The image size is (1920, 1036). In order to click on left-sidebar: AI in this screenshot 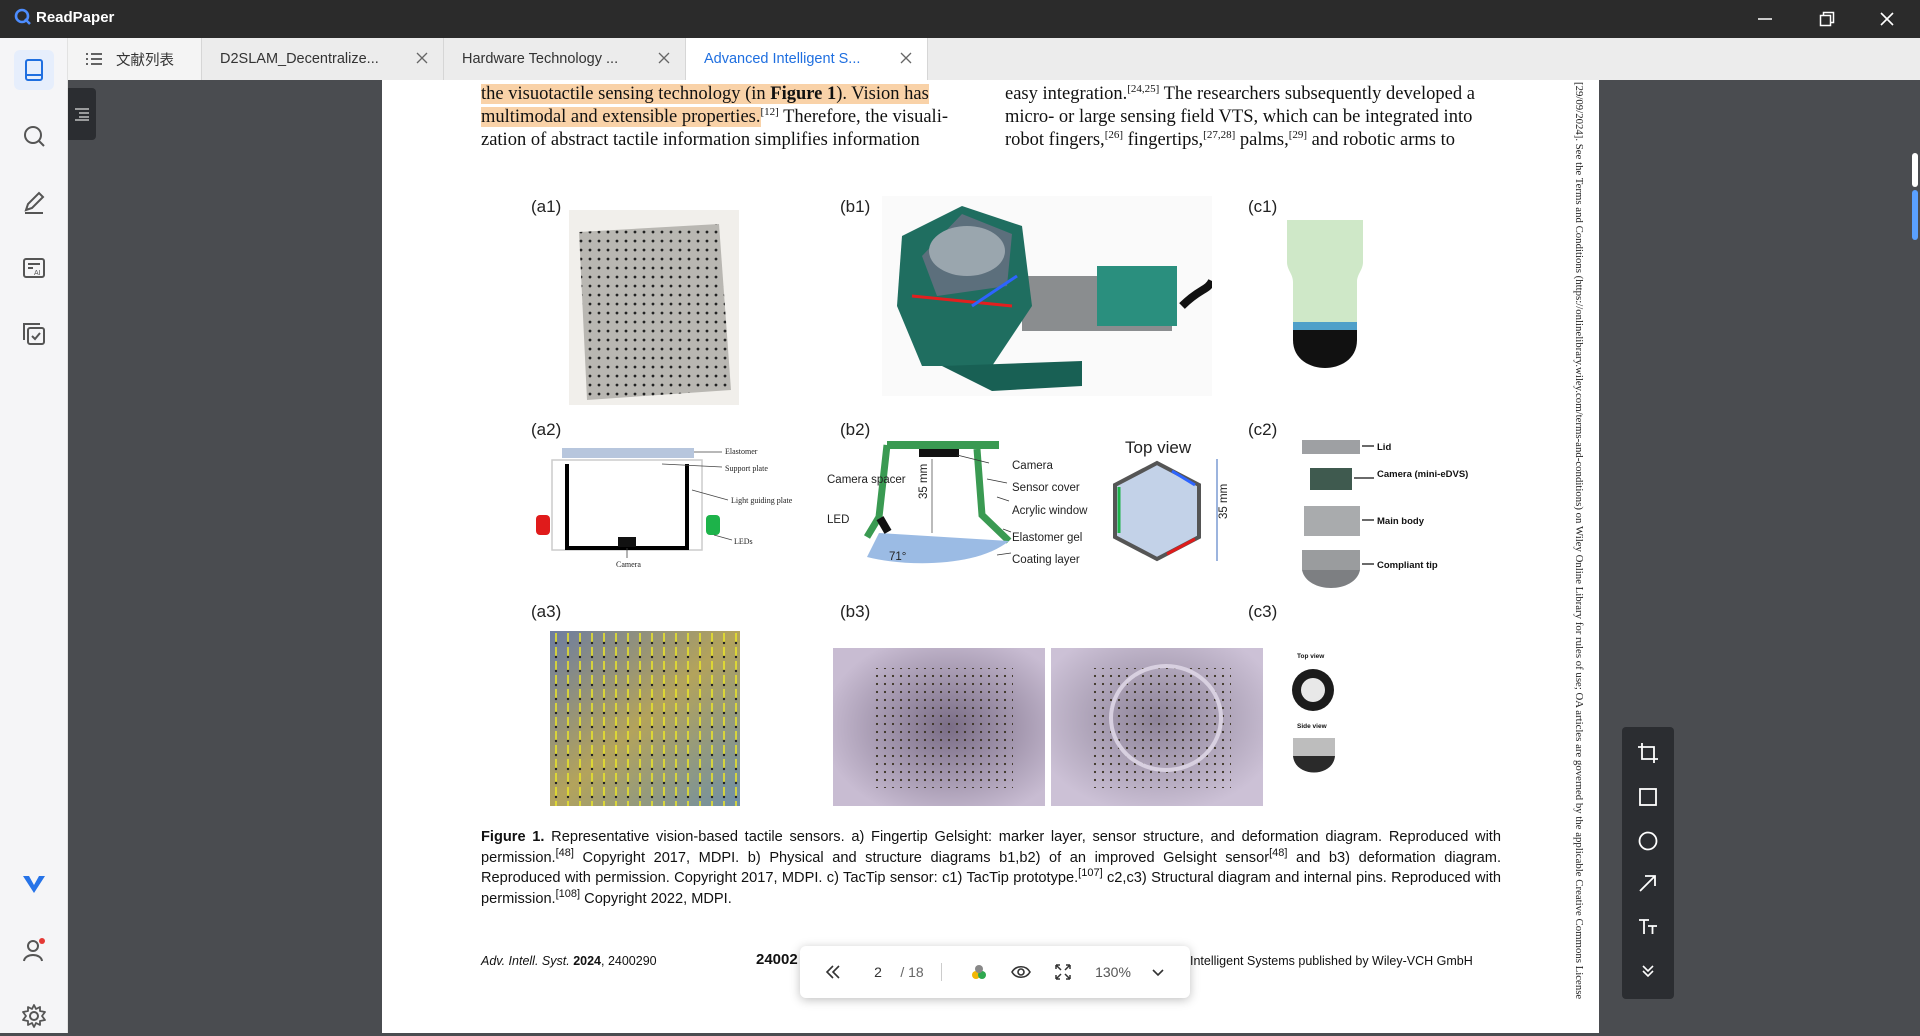, I will do `click(34, 535)`.